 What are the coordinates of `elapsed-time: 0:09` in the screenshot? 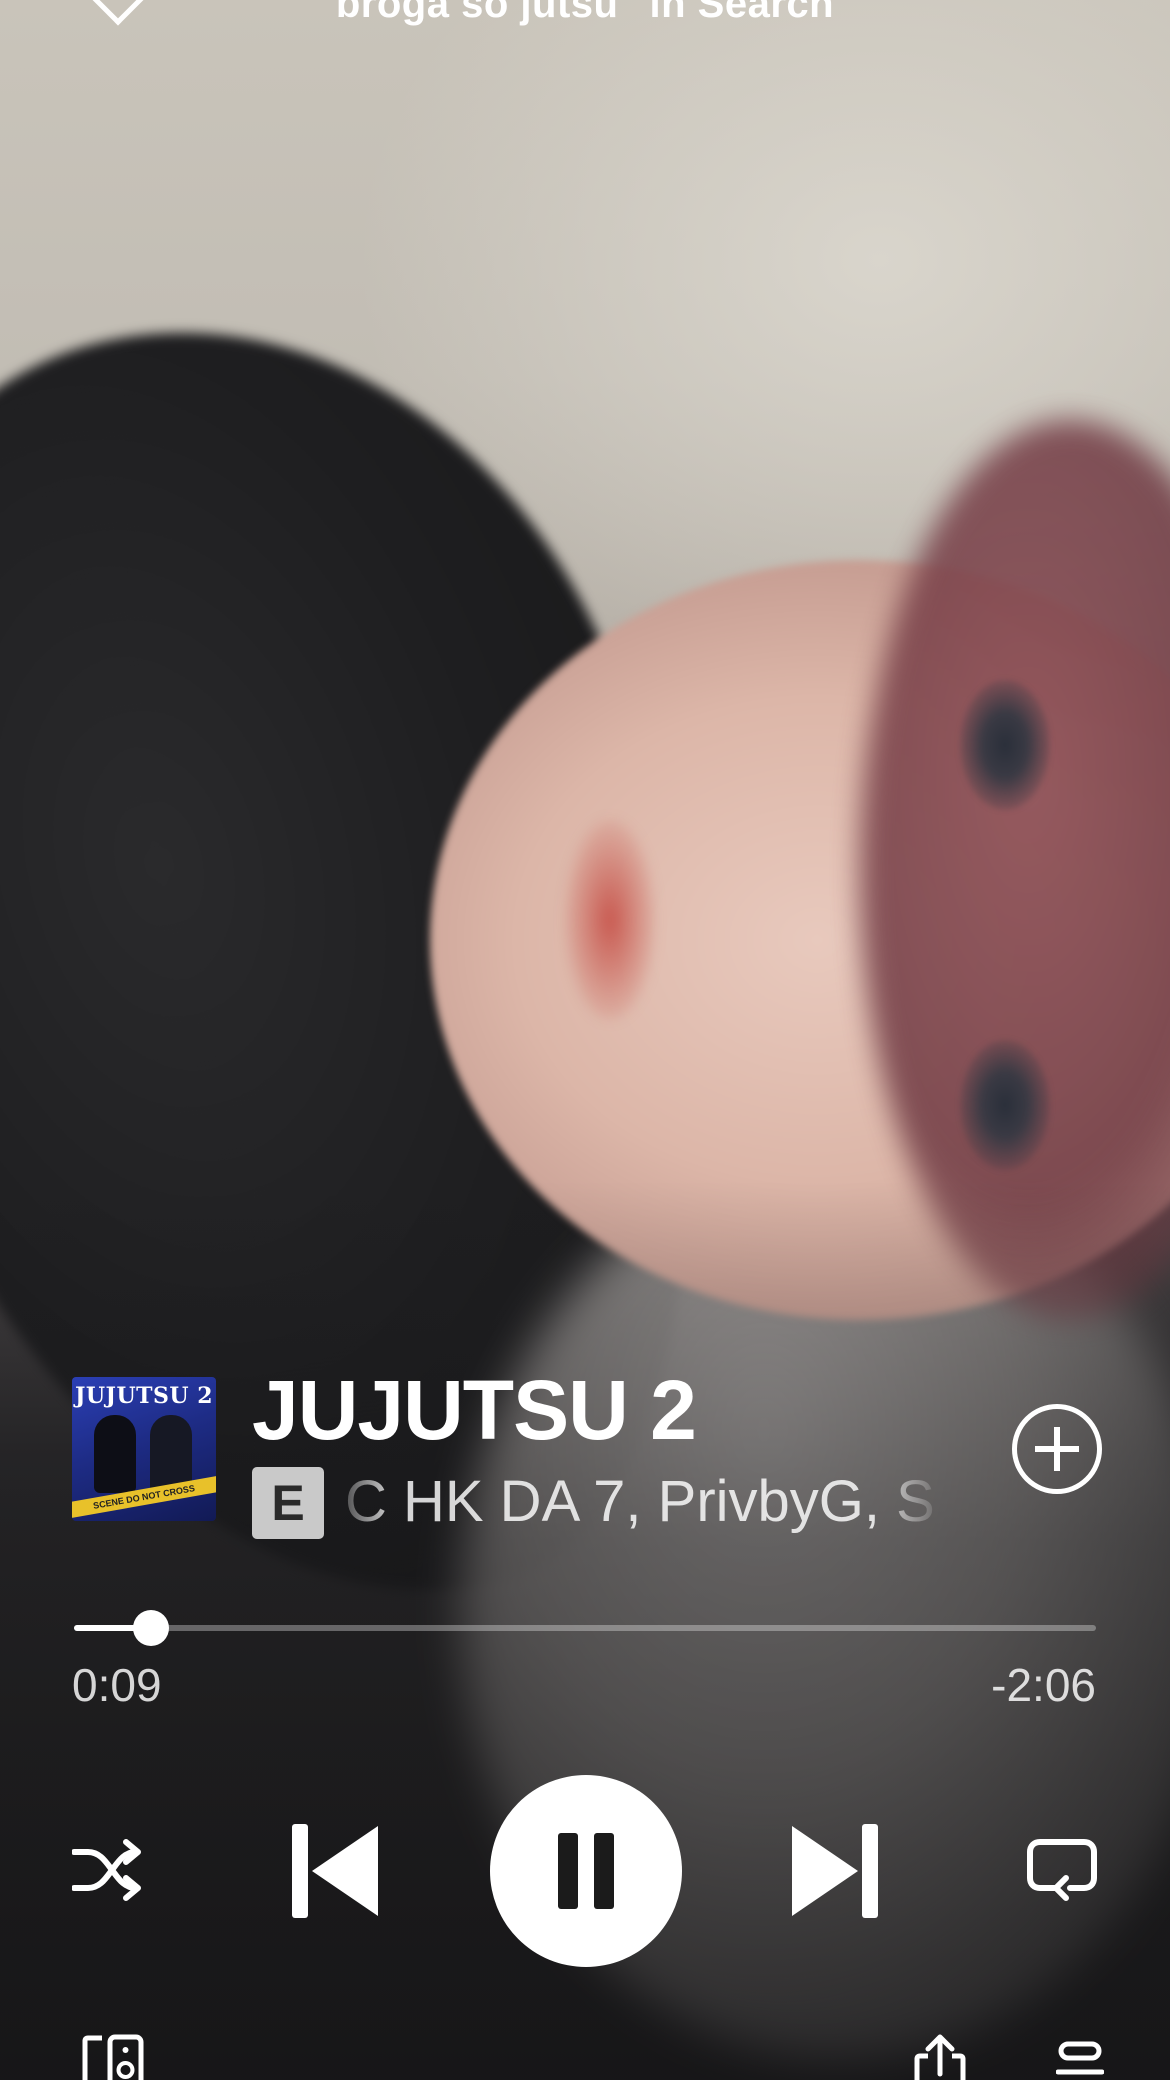 It's located at (117, 1685).